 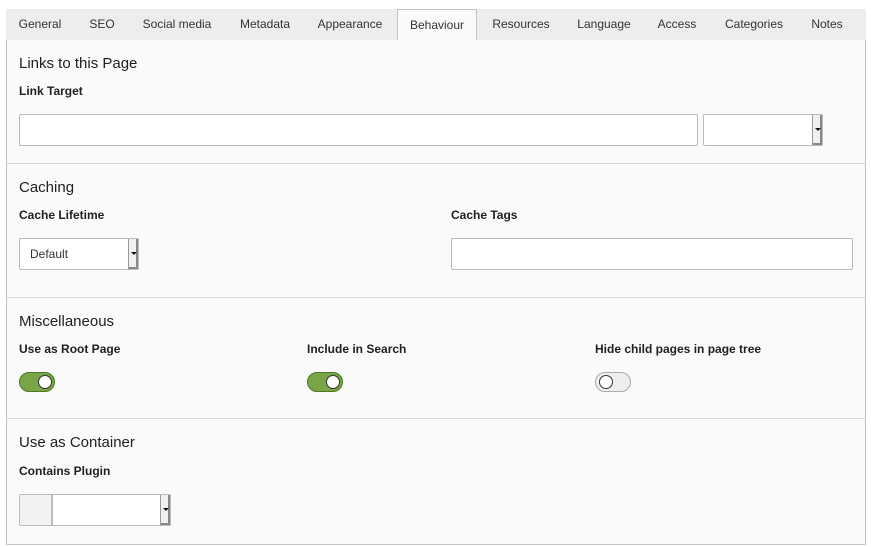 What do you see at coordinates (51, 91) in the screenshot?
I see `link-target-label: Link Target` at bounding box center [51, 91].